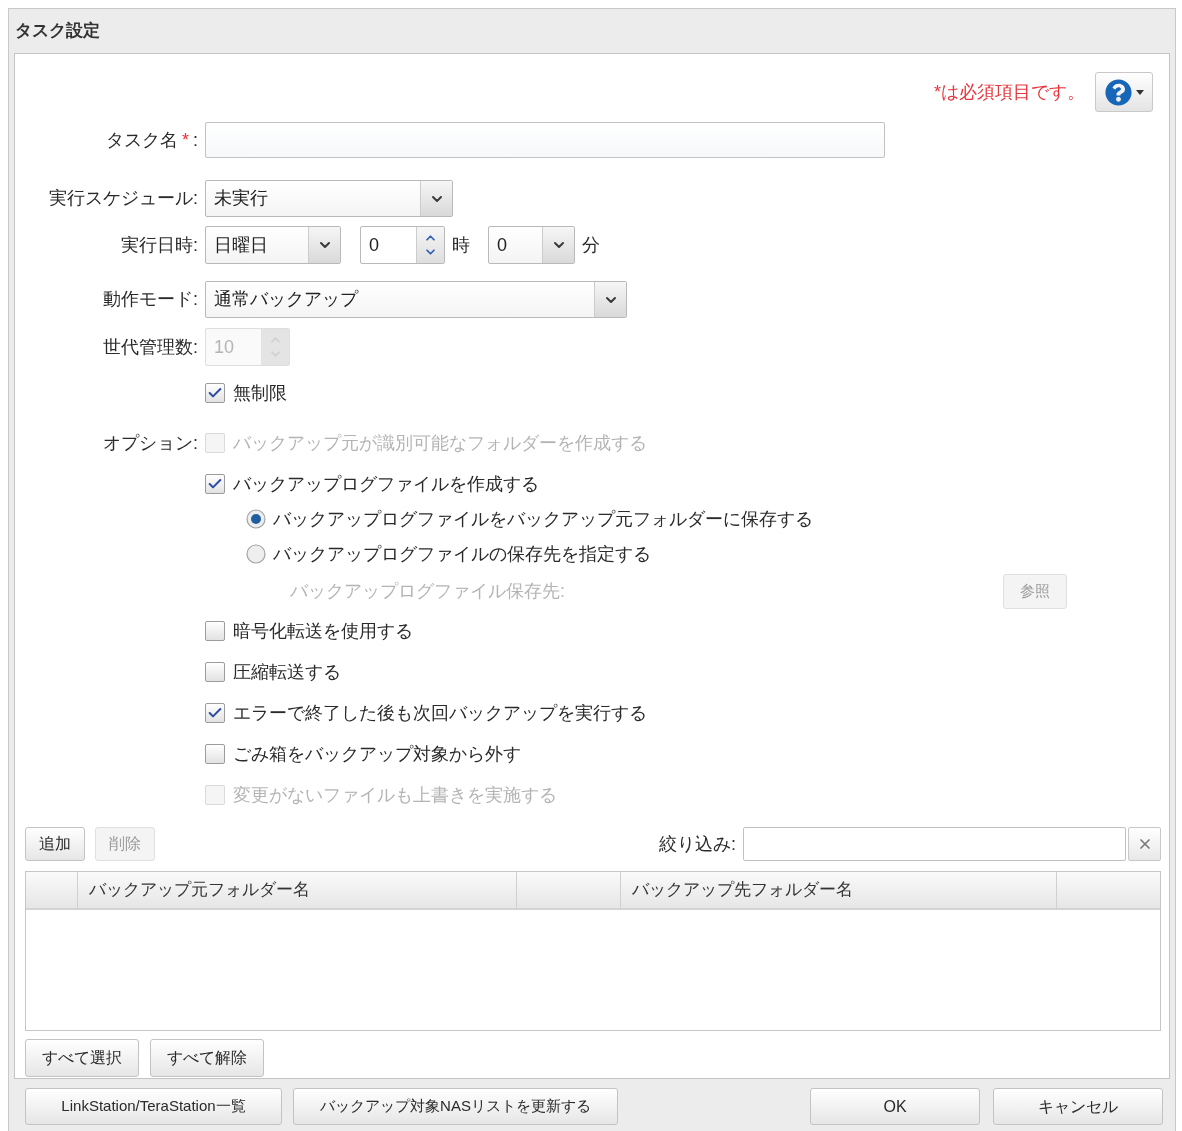 The width and height of the screenshot is (1182, 1131). Describe the element at coordinates (934, 844) in the screenshot. I see `filter-field` at that location.